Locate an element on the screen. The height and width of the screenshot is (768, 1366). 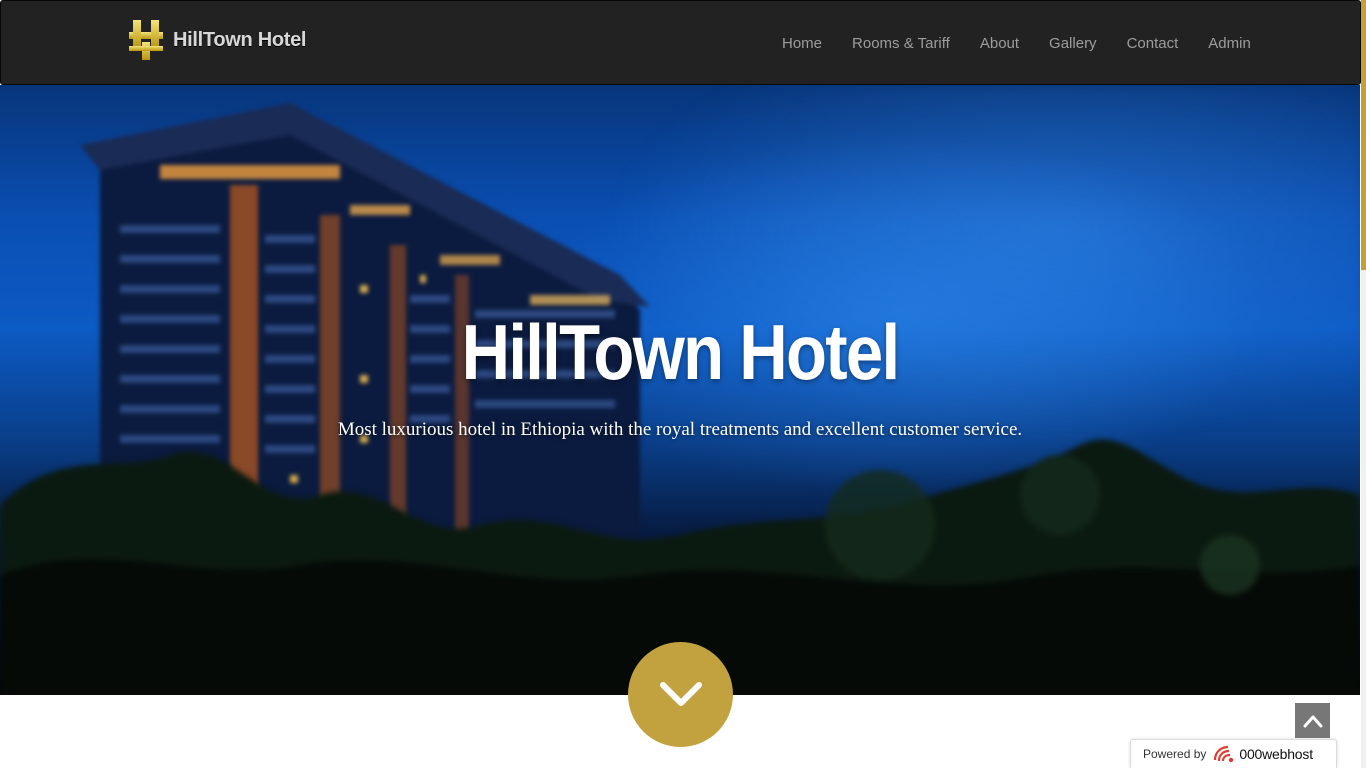
webhost-logo-icon is located at coordinates (1224, 754).